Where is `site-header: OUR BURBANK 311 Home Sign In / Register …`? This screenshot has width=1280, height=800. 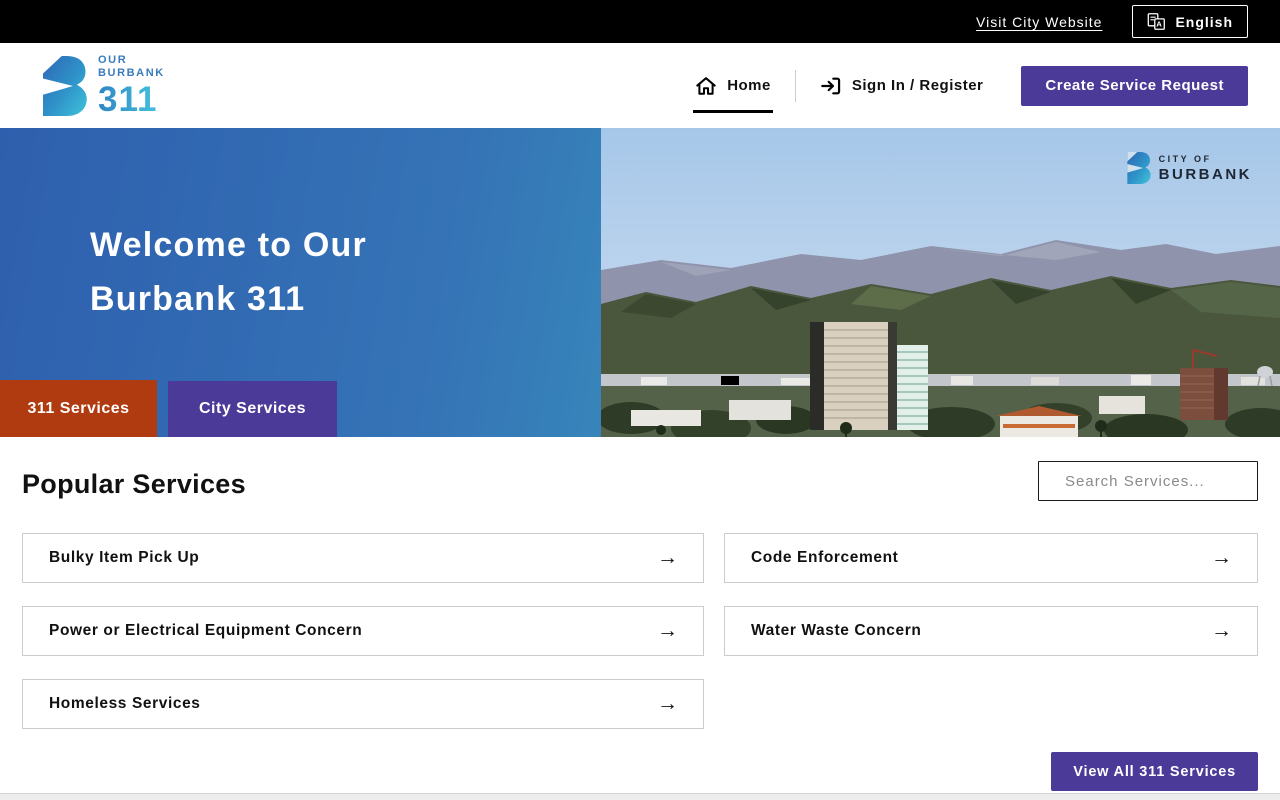
site-header: OUR BURBANK 311 Home Sign In / Register … is located at coordinates (640, 85).